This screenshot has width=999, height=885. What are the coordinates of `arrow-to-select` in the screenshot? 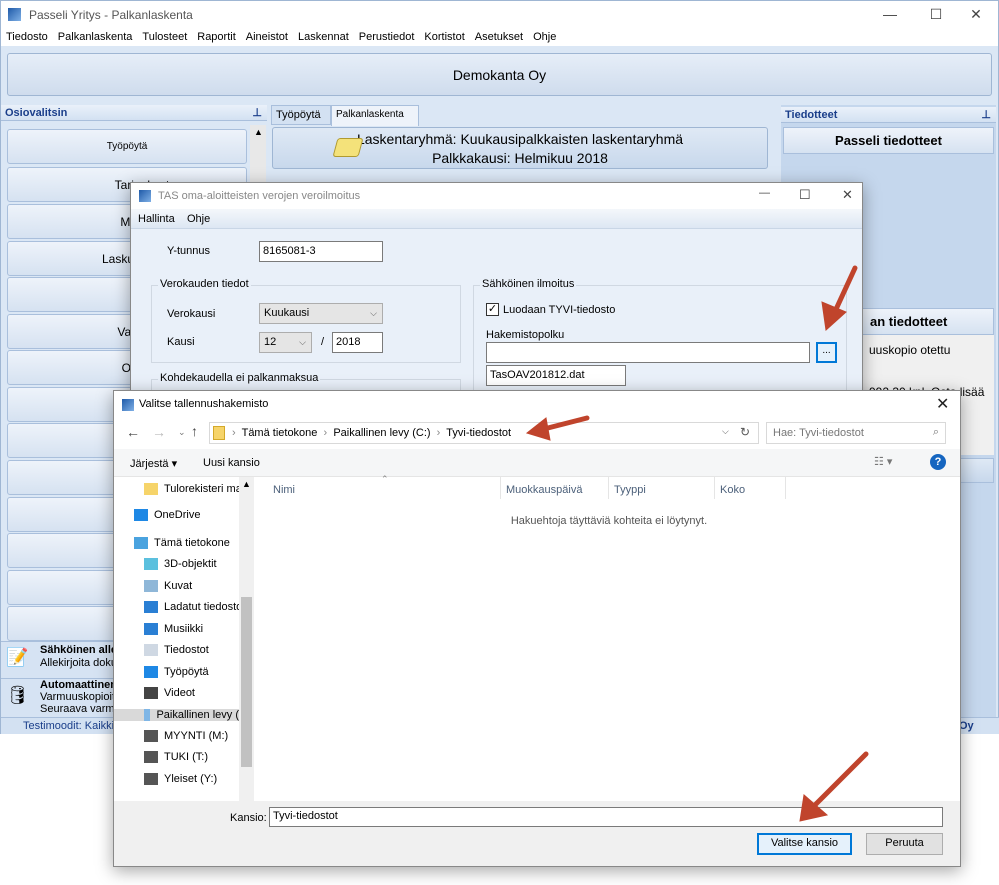 It's located at (839, 781).